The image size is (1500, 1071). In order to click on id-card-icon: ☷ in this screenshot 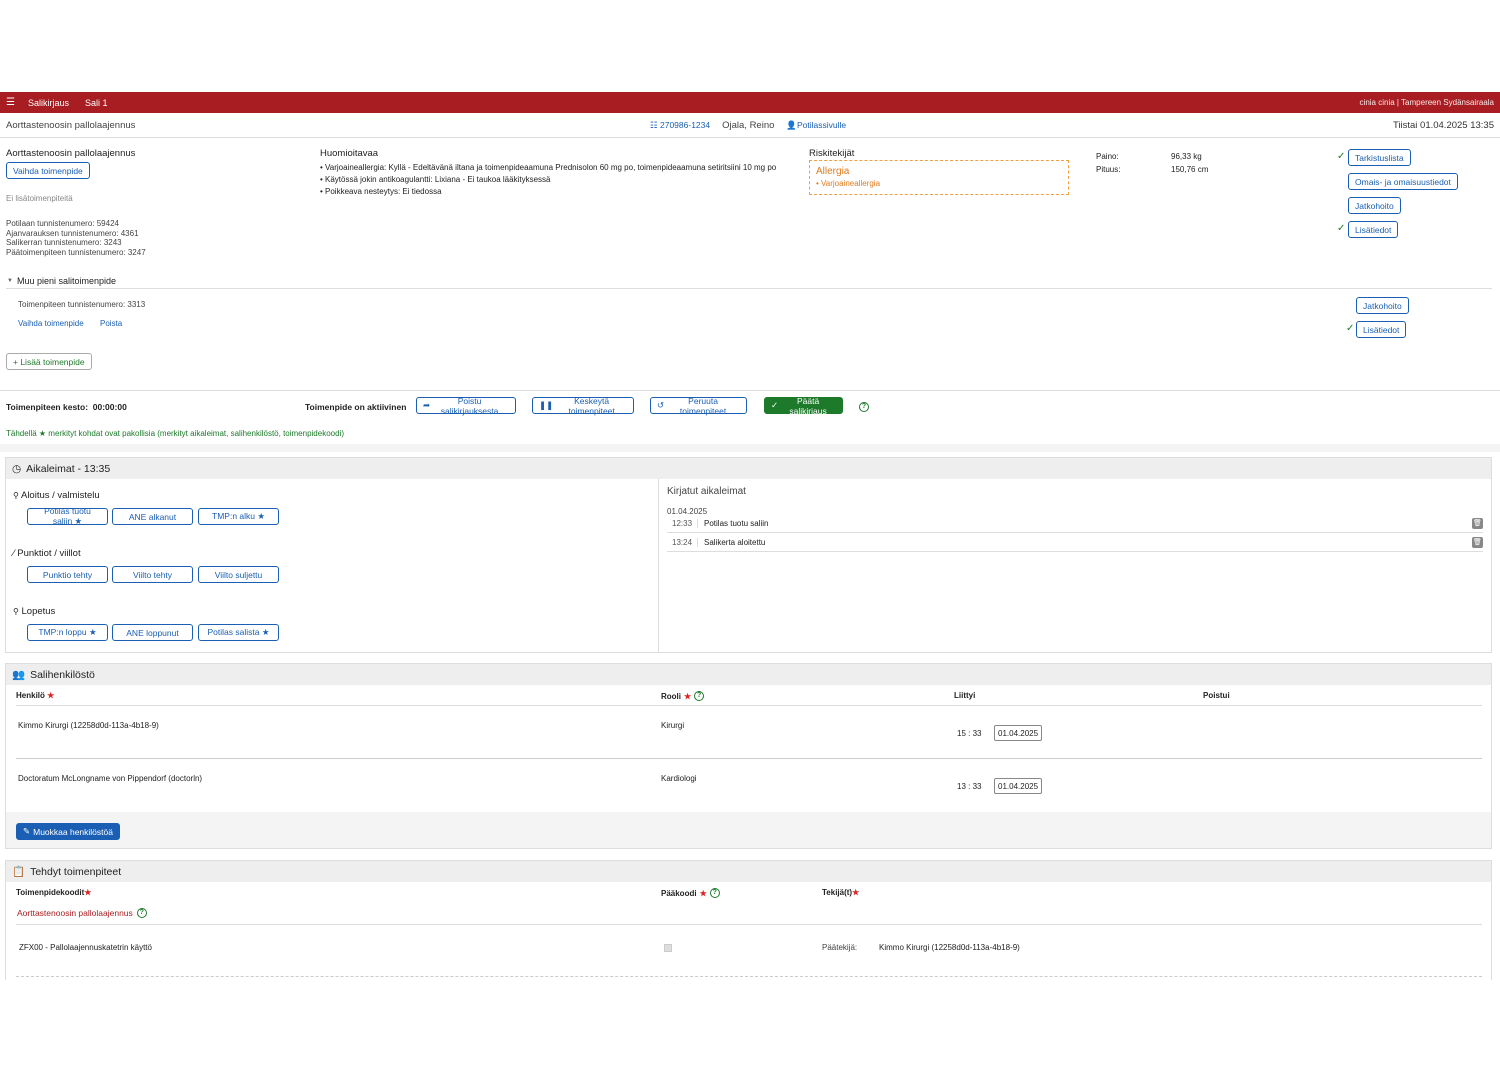, I will do `click(654, 124)`.